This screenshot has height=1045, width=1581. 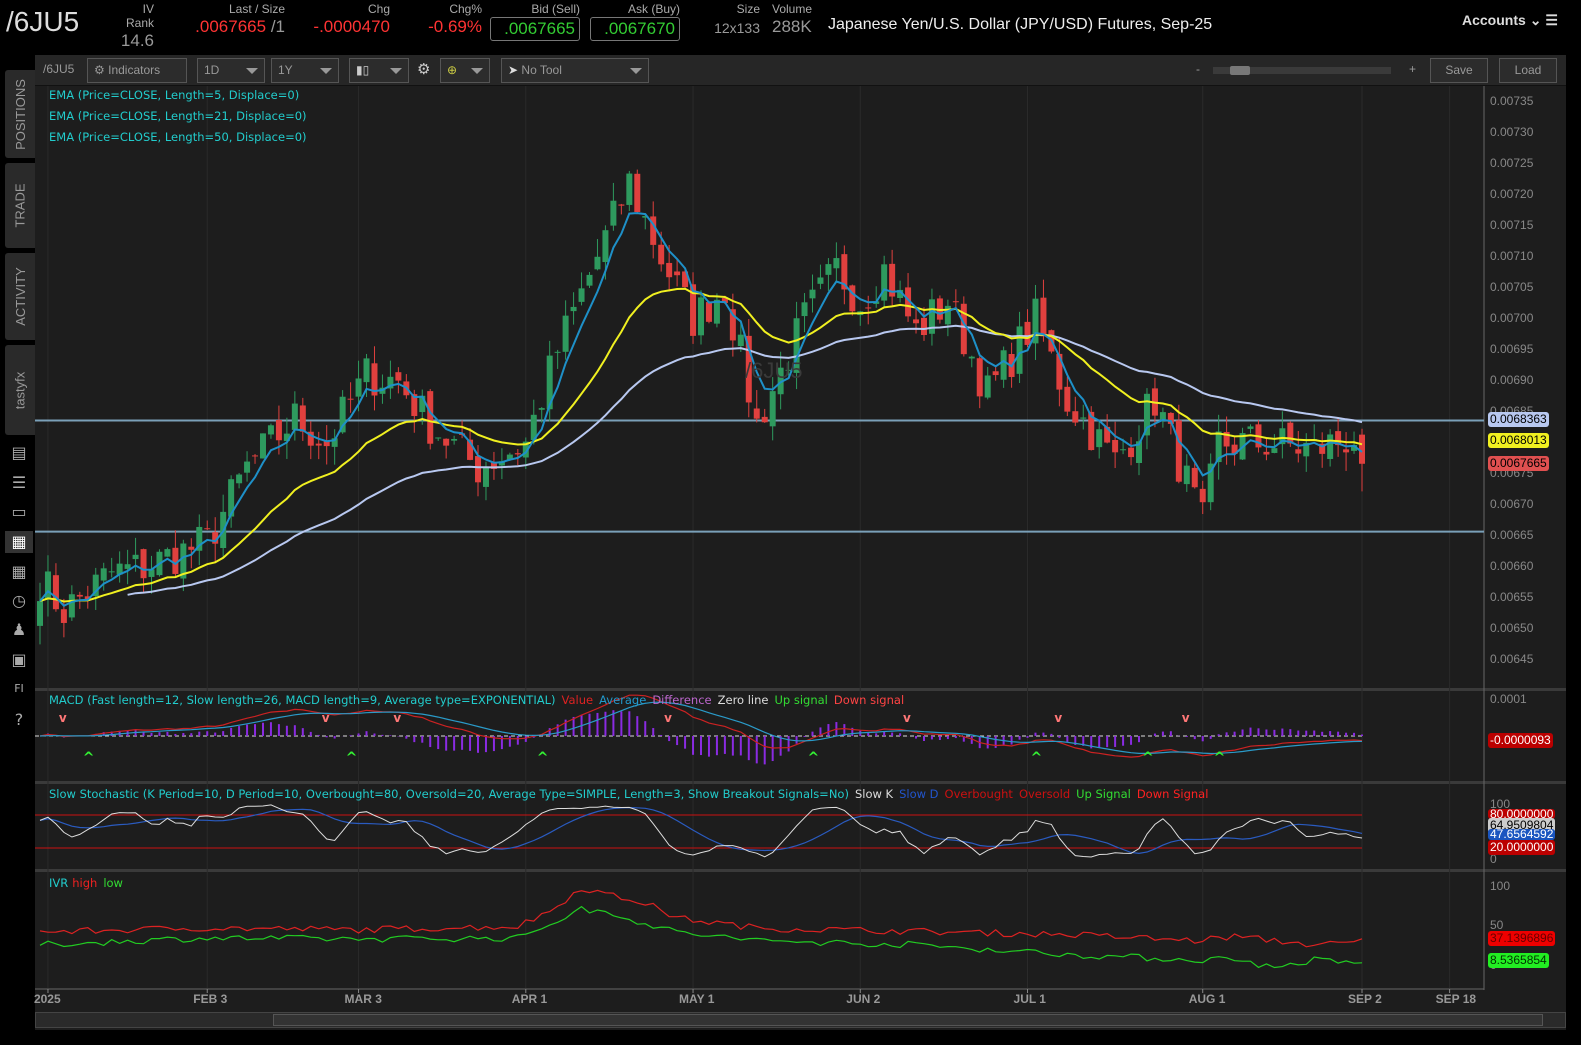 What do you see at coordinates (1512, 318) in the screenshot?
I see `price-tick-label: 0.00700` at bounding box center [1512, 318].